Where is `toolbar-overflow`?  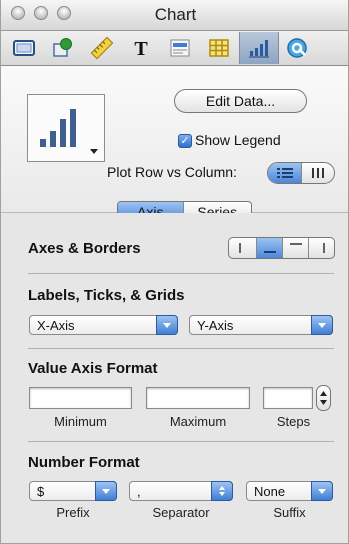
toolbar-overflow is located at coordinates (332, 48).